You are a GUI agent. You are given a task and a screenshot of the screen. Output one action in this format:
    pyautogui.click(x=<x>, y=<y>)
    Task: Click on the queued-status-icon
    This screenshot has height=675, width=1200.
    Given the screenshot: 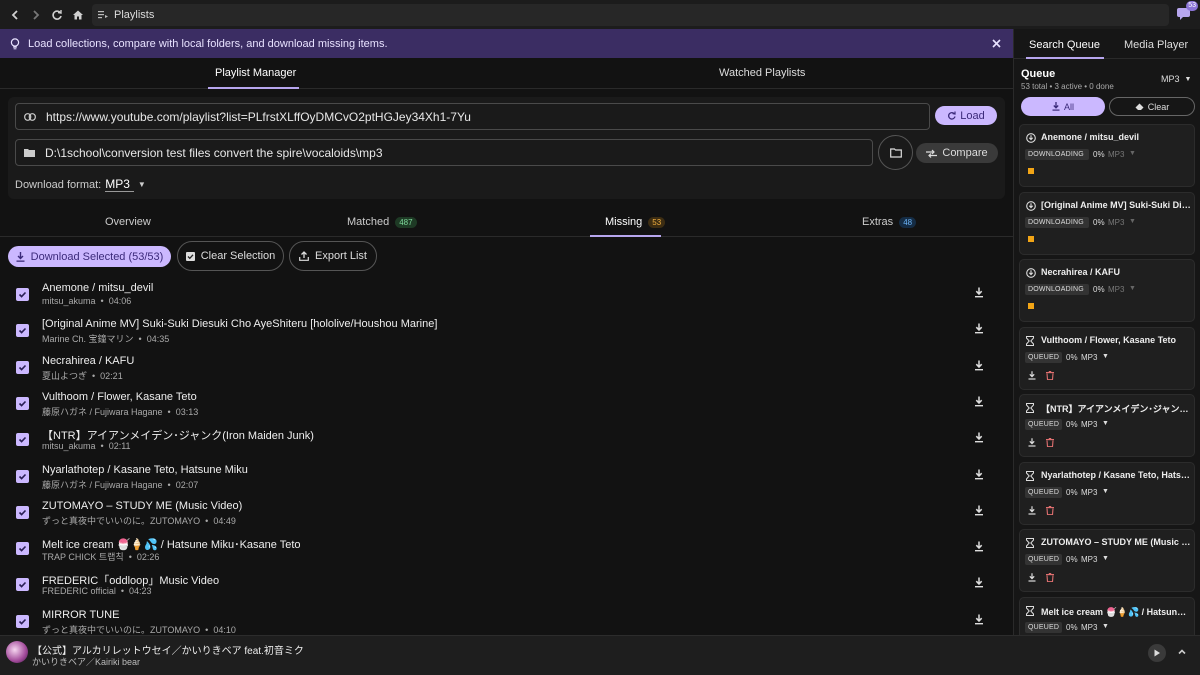 What is the action you would take?
    pyautogui.click(x=1030, y=612)
    